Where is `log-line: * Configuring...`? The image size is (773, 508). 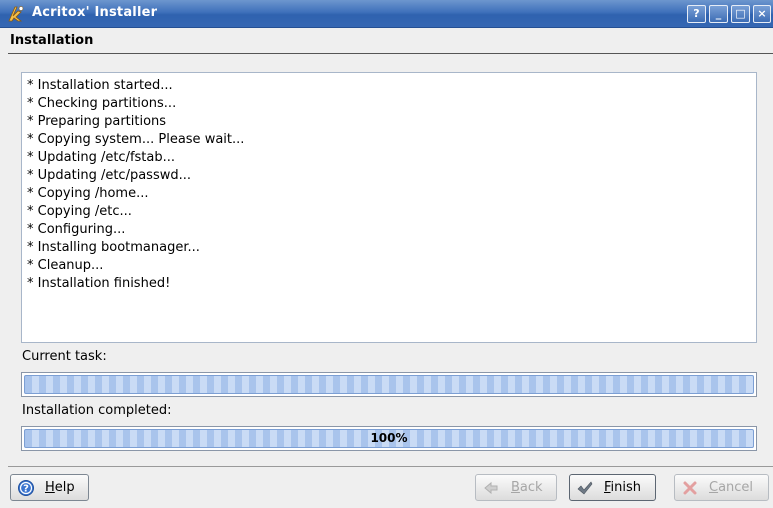
log-line: * Configuring... is located at coordinates (76, 229).